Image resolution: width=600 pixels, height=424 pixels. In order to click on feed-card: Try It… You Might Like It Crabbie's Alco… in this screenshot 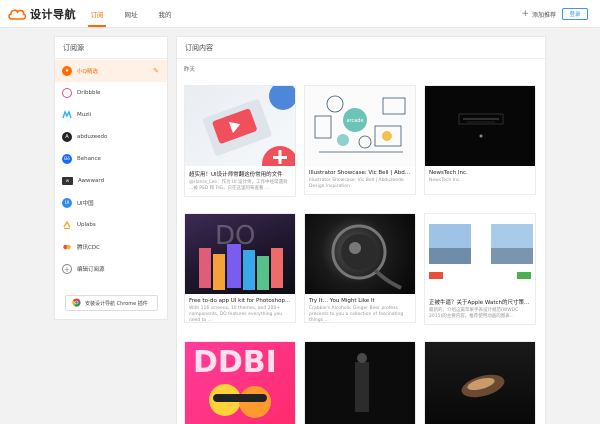, I will do `click(360, 268)`.